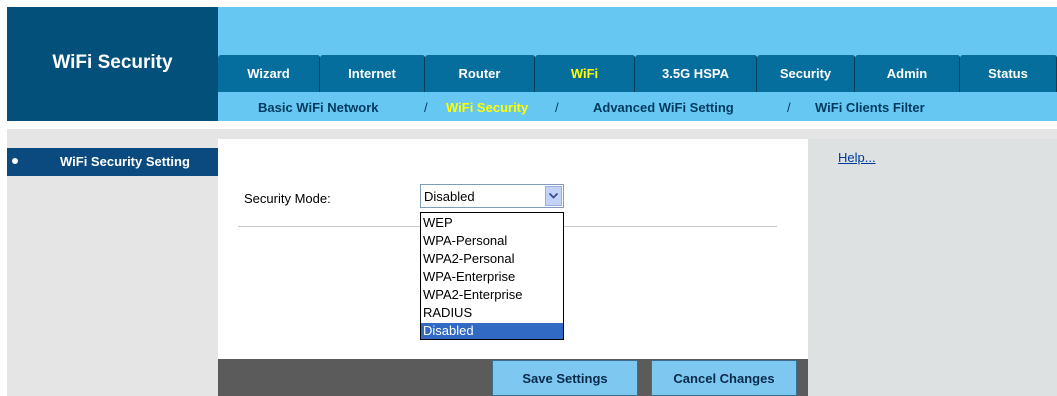 The height and width of the screenshot is (396, 1057). Describe the element at coordinates (372, 73) in the screenshot. I see `tab-internet: Internet` at that location.